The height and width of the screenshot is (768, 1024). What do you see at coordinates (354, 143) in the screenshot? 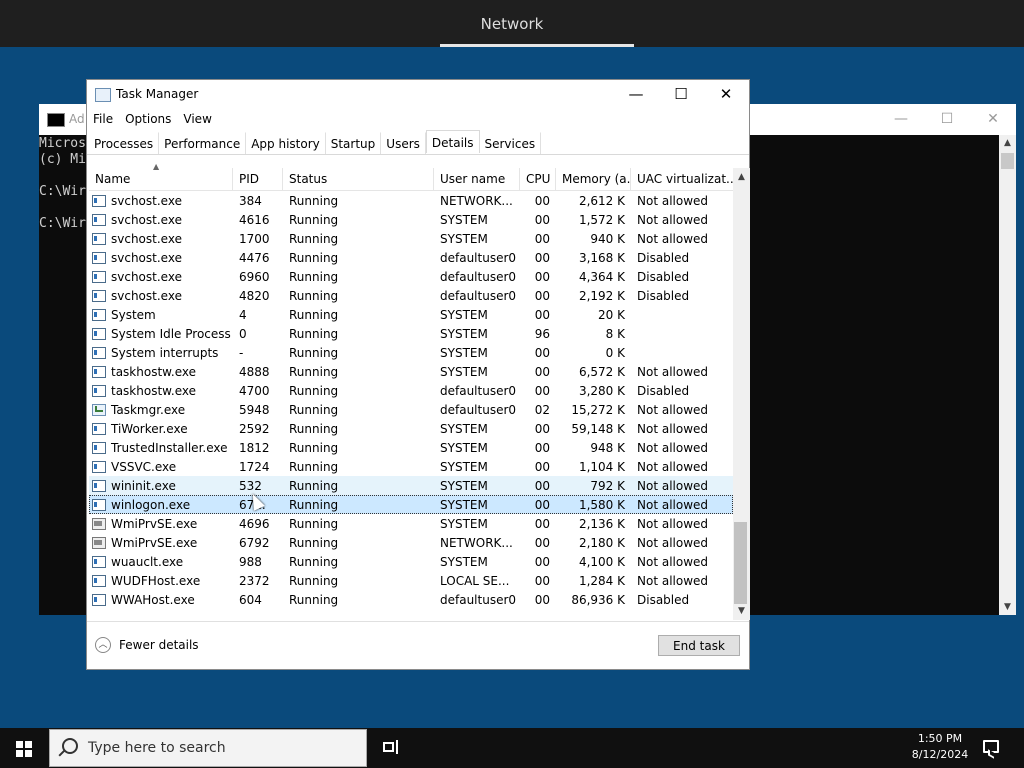
I see `tab-startup: Startup` at bounding box center [354, 143].